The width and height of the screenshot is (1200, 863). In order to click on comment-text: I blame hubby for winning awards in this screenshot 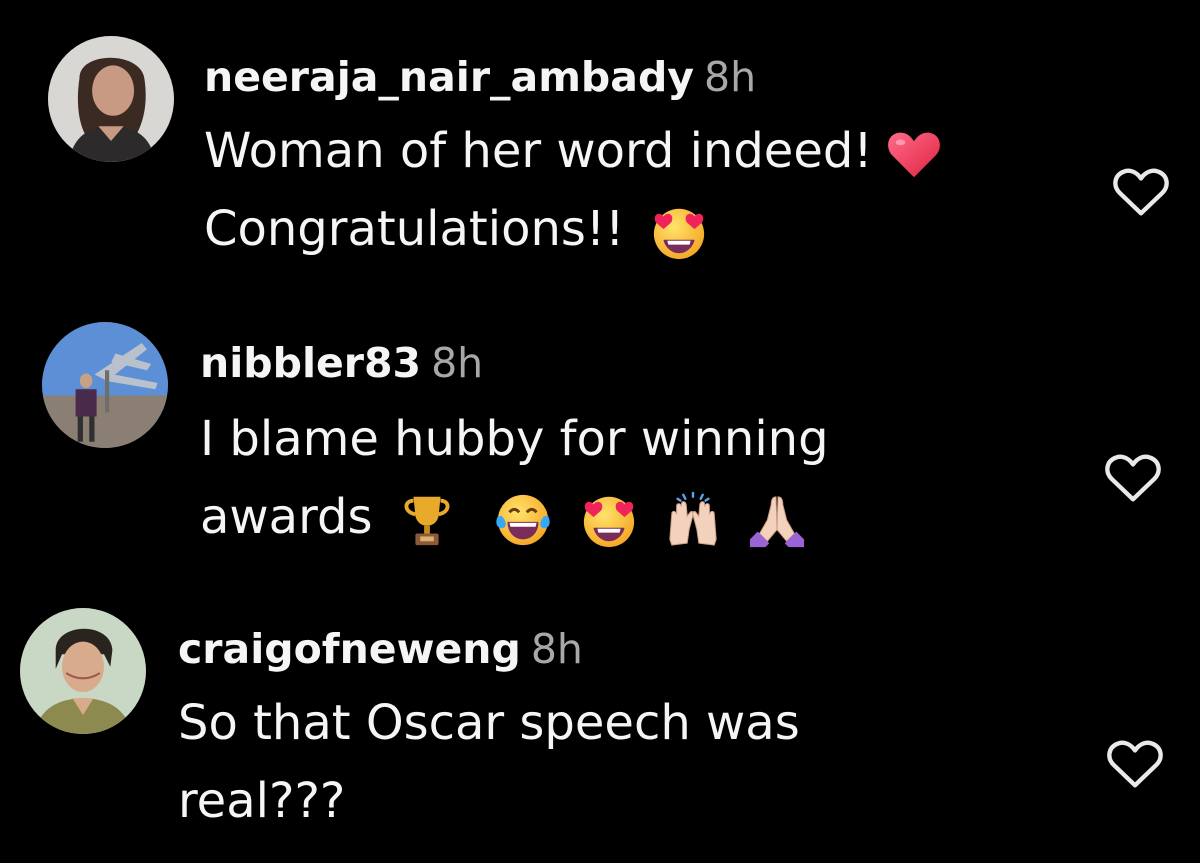, I will do `click(514, 478)`.